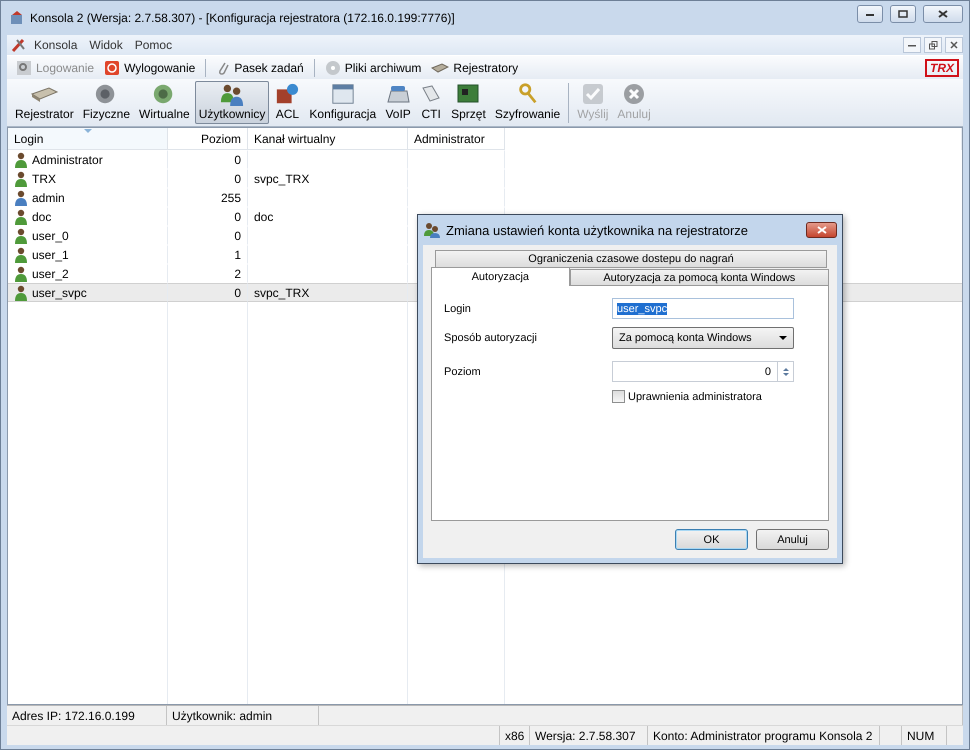 This screenshot has height=750, width=970. I want to click on window-title: Konsola 2 (Wersja: 2.7.58.307) - [Konfiguracja rejestratora (172.16.0.199:7776)], so click(243, 18).